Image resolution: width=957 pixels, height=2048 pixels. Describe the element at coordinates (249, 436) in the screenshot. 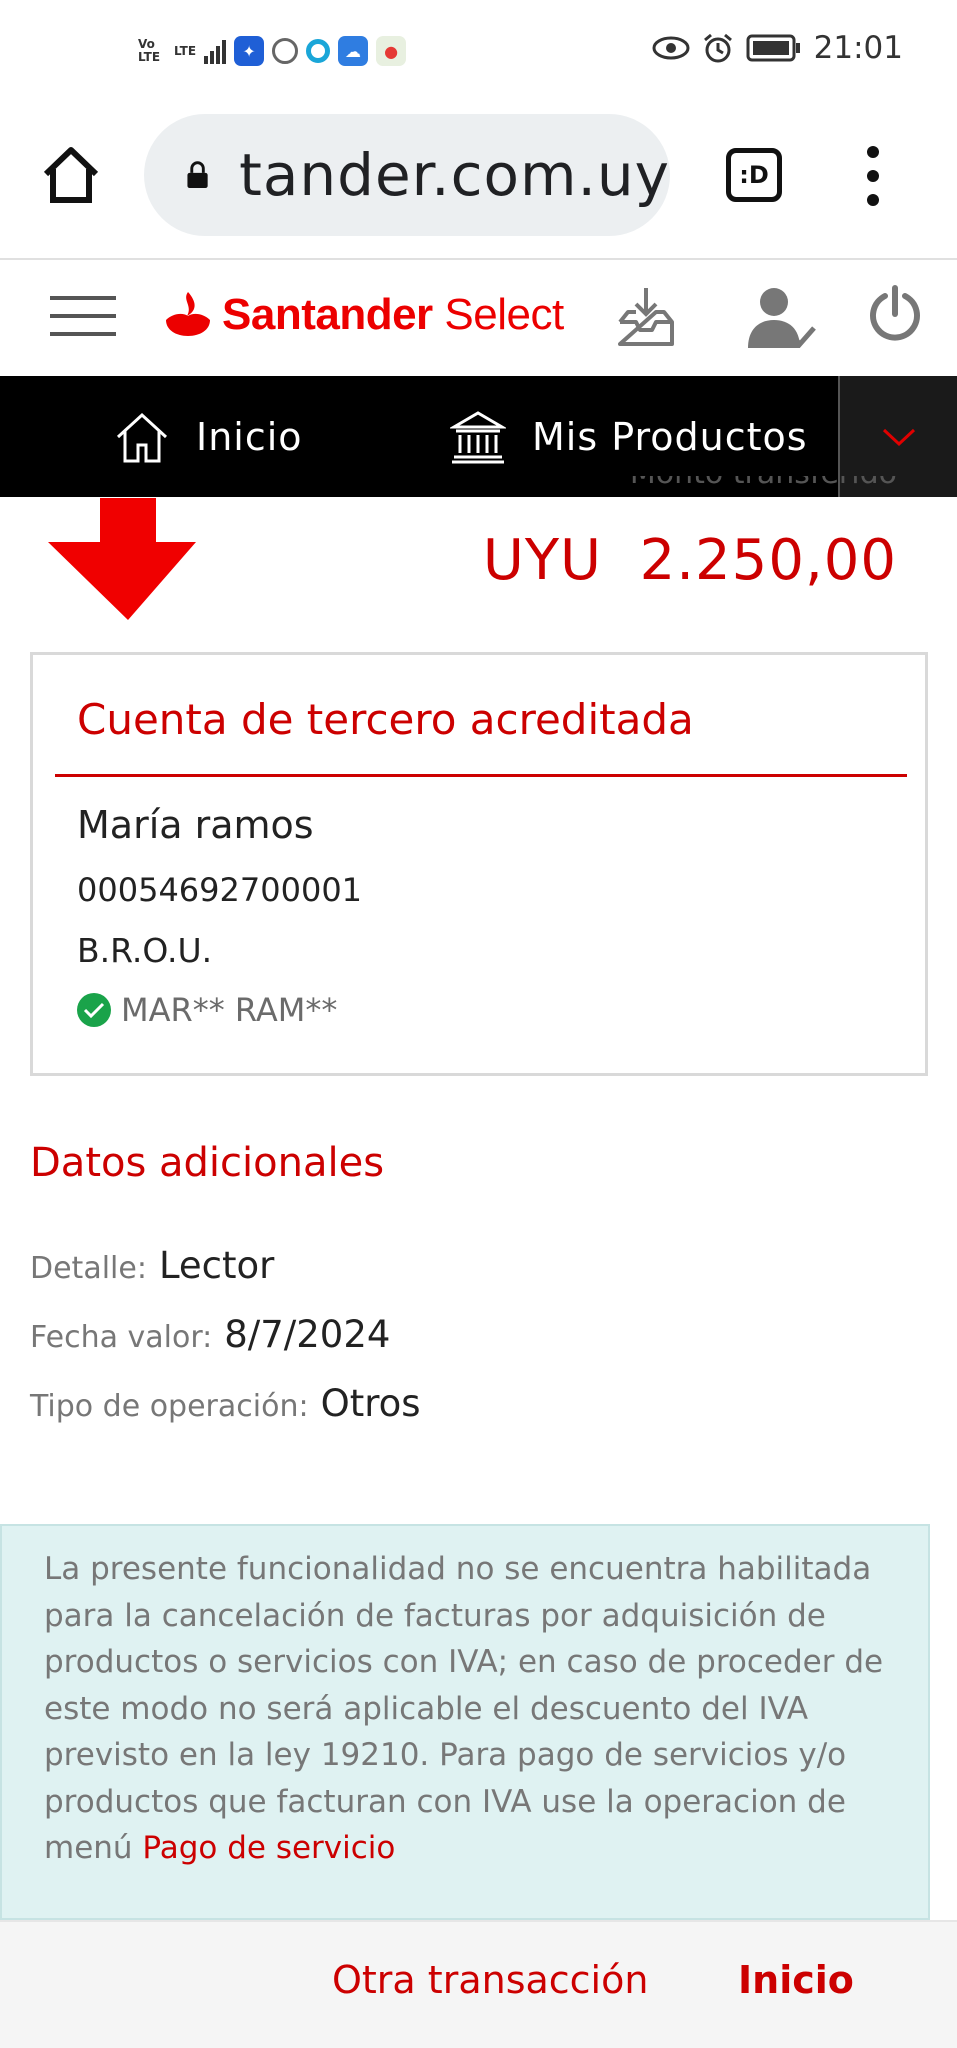

I see `nav-inicio-label: Inicio` at that location.